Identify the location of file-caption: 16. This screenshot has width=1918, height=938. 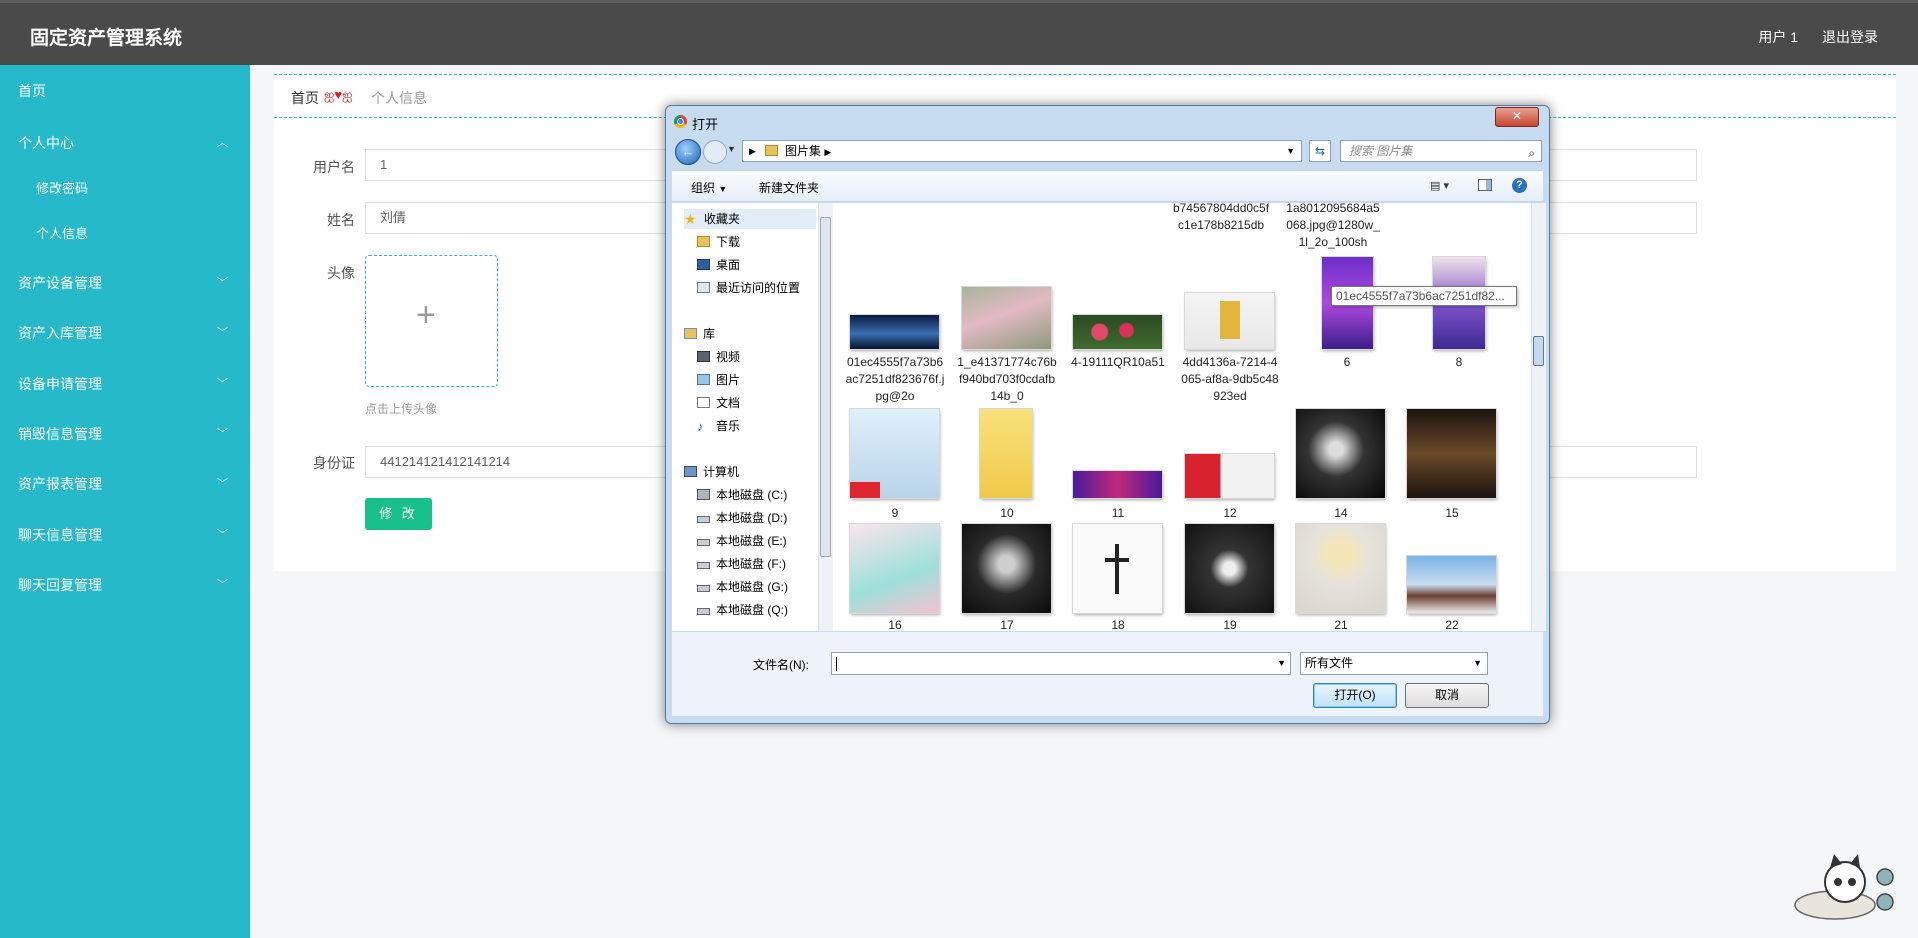
(895, 624).